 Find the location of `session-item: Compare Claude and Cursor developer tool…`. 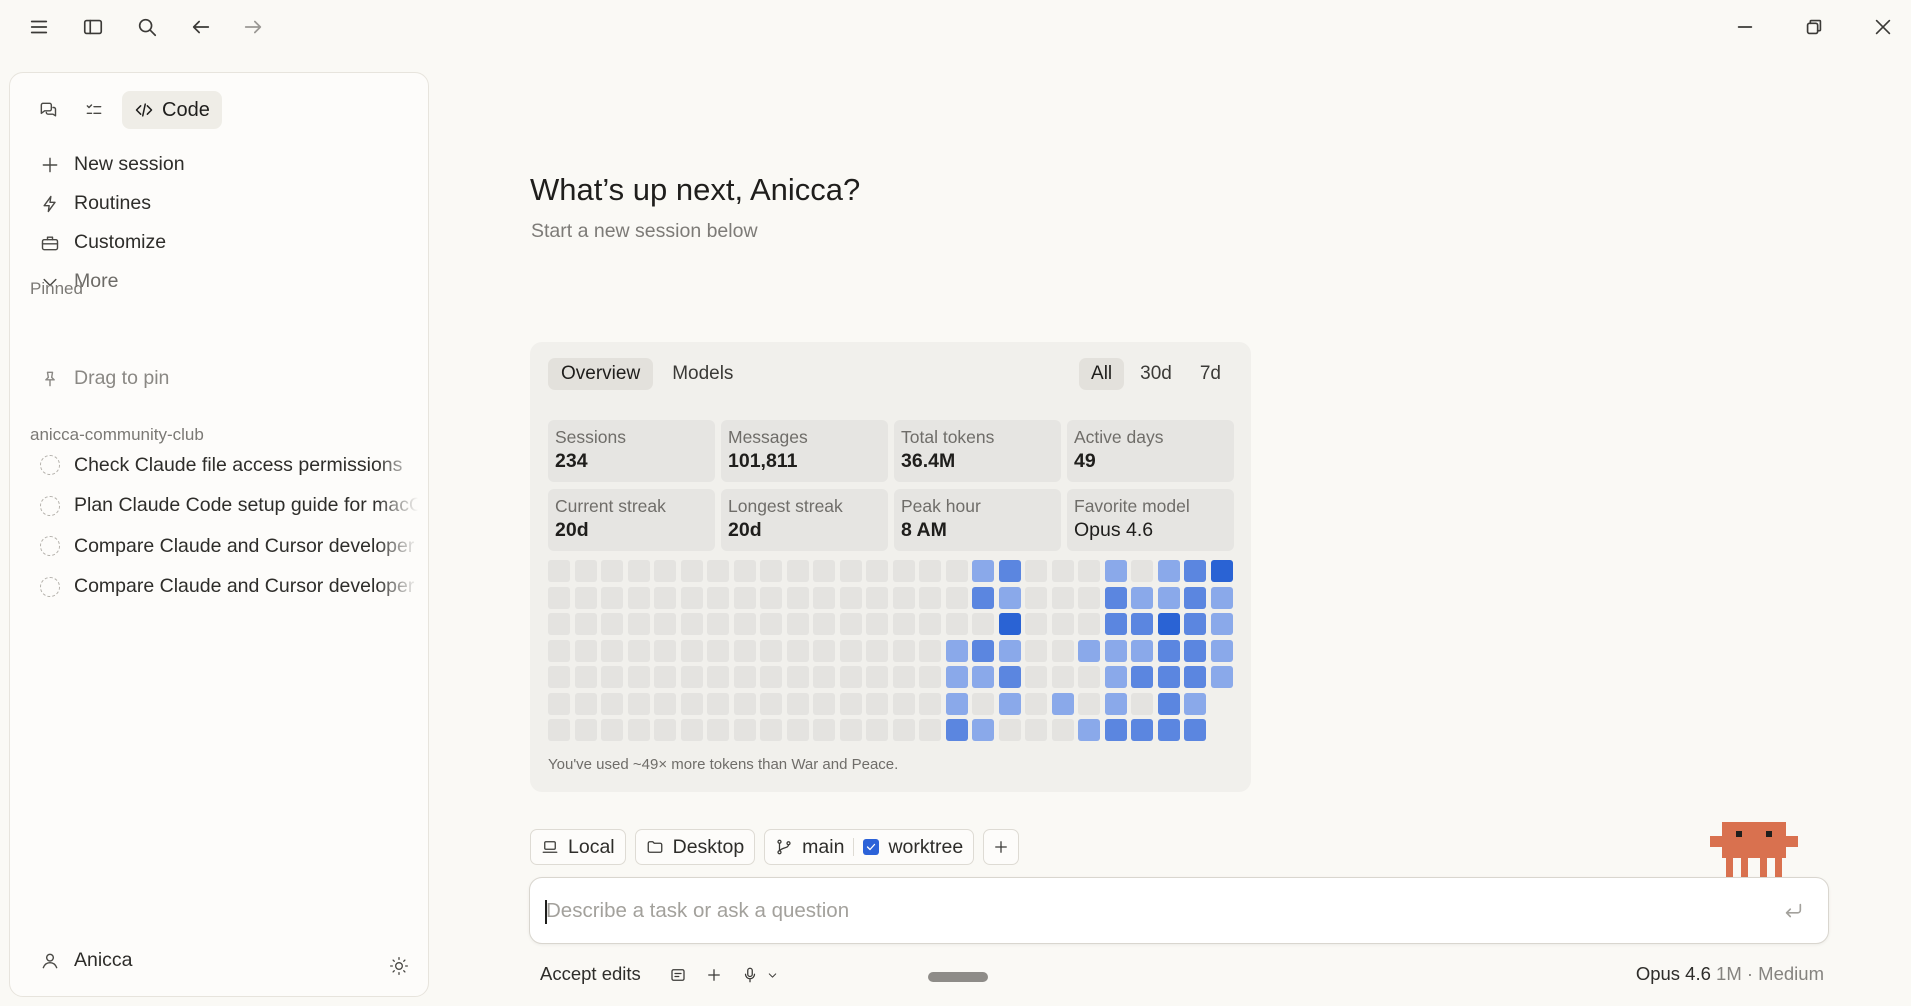

session-item: Compare Claude and Cursor developer tool… is located at coordinates (225, 546).